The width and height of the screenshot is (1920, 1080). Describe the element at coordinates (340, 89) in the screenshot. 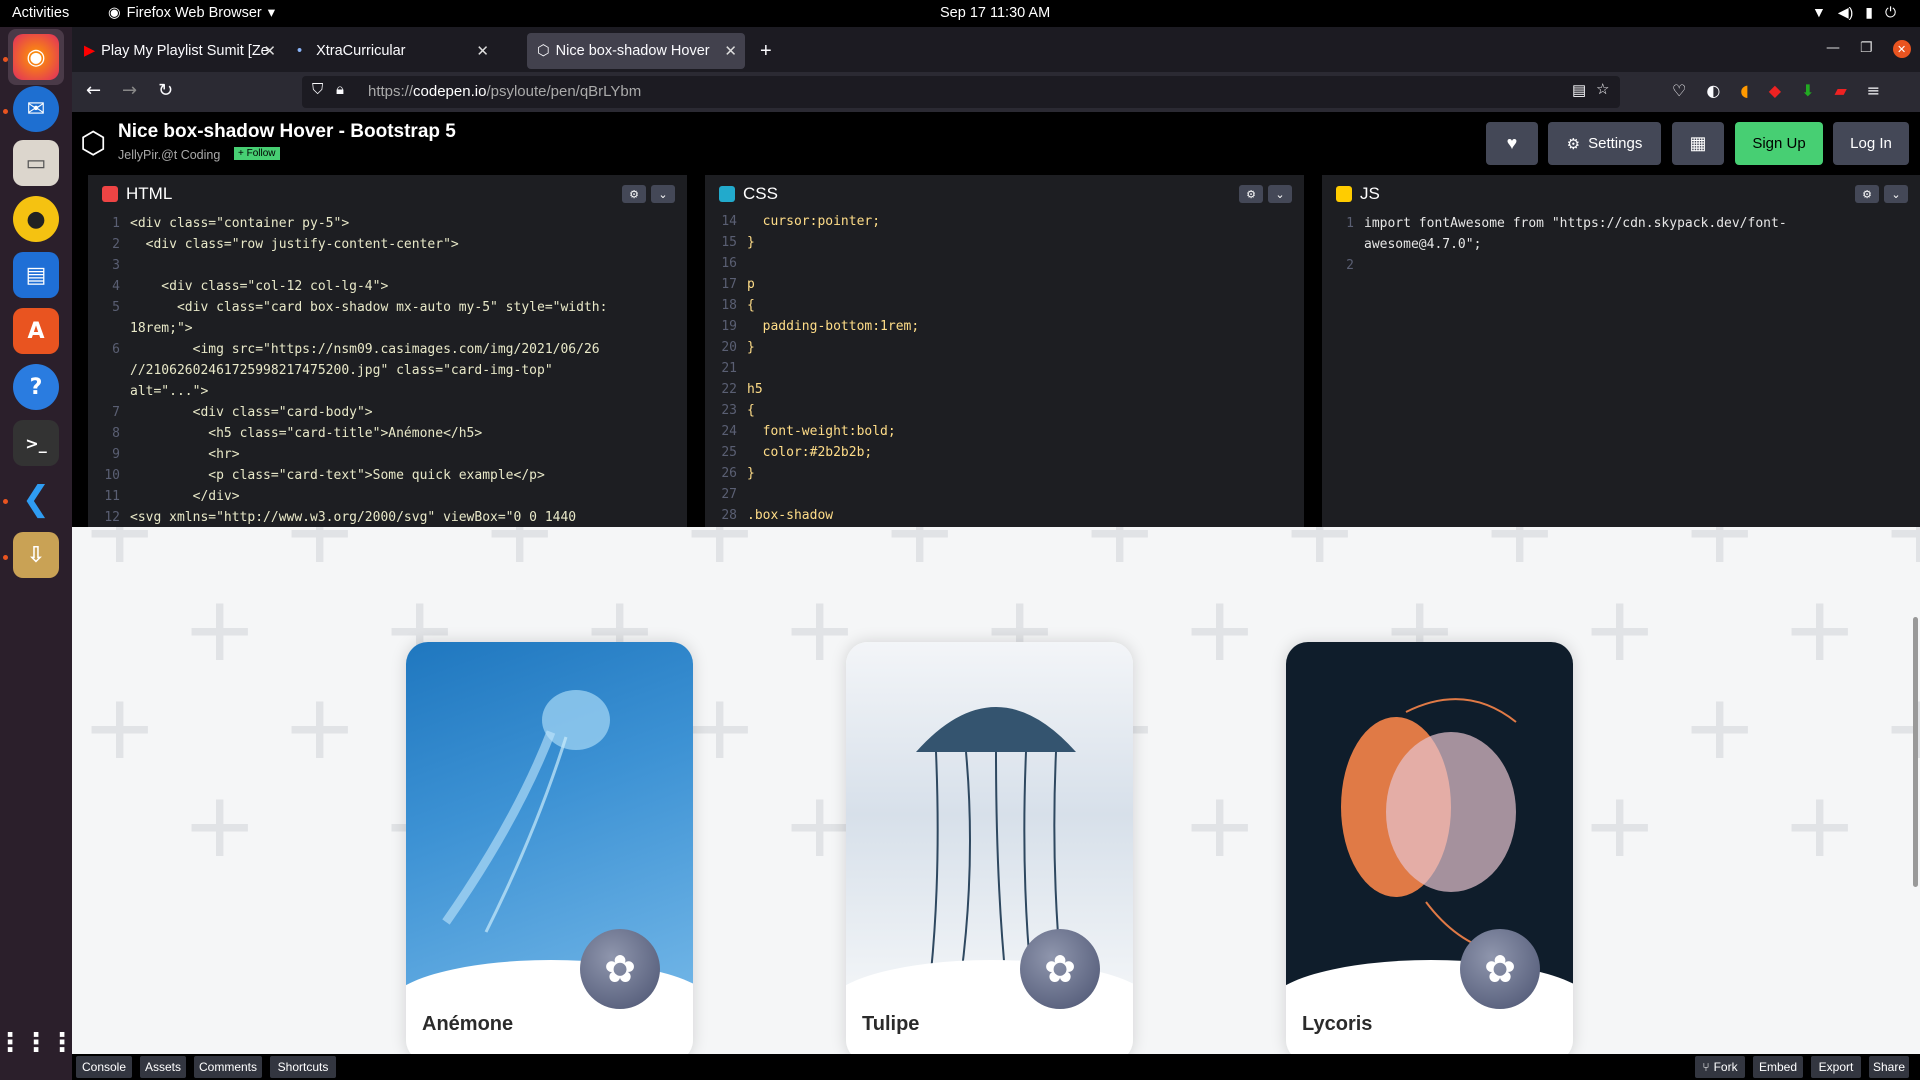

I see `lock-icon: 🔒︎` at that location.